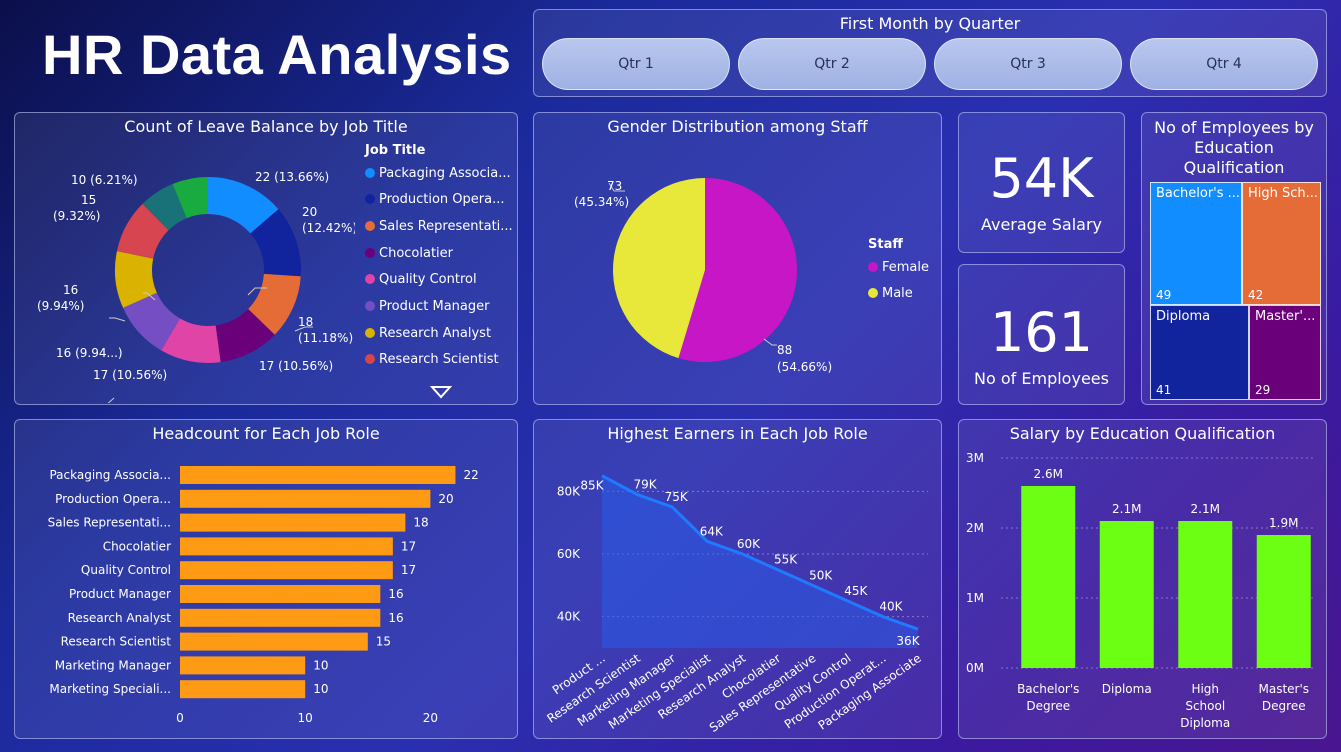 This screenshot has width=1341, height=752. I want to click on qtr-2-button: Qtr 2, so click(832, 64).